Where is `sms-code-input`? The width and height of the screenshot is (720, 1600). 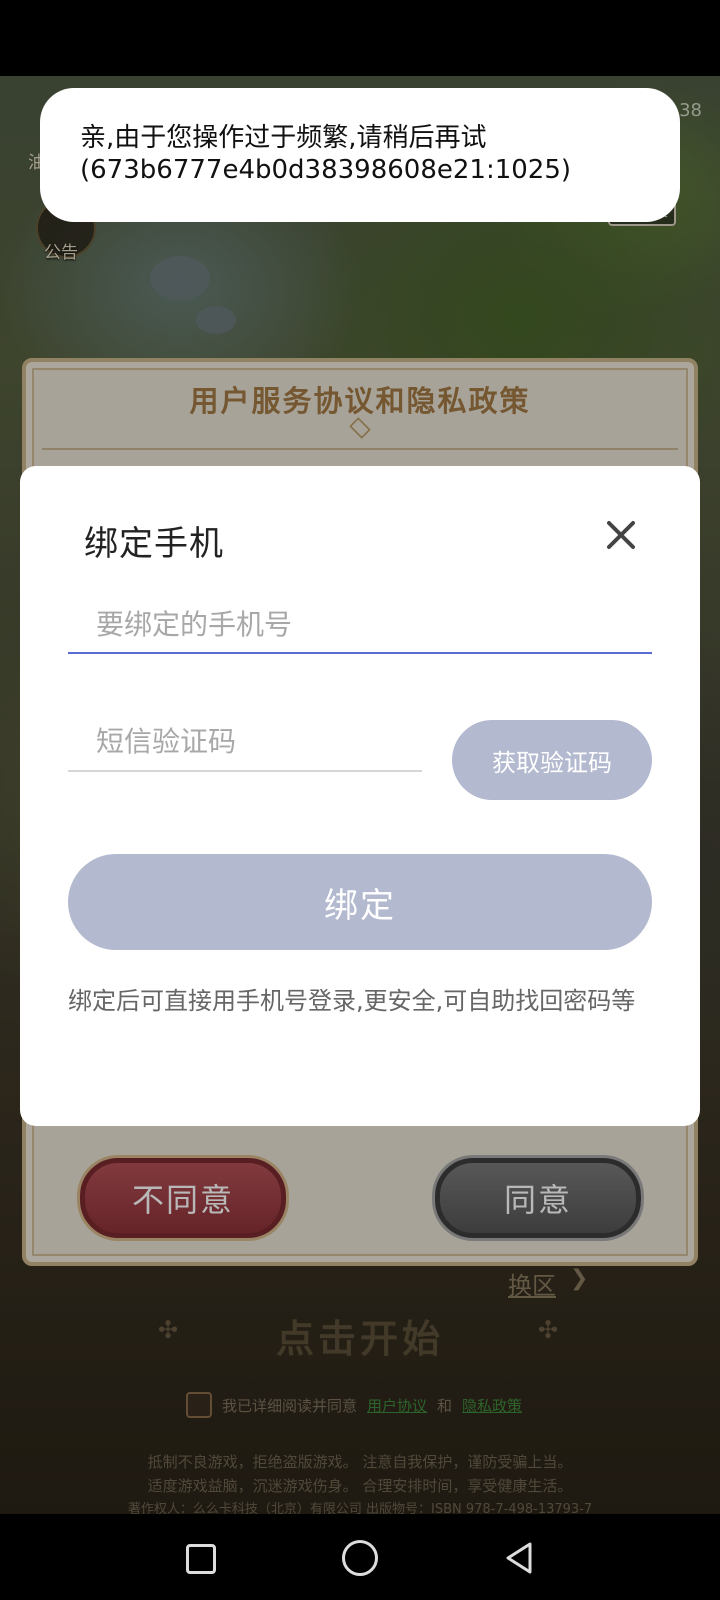
sms-code-input is located at coordinates (245, 742).